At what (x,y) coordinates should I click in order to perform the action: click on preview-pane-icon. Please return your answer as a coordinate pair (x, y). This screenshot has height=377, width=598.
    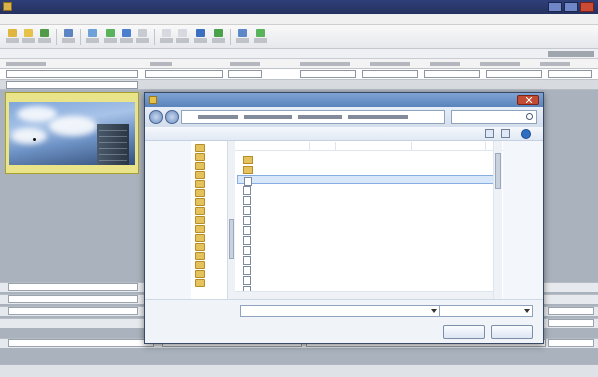
    Looking at the image, I should click on (505, 133).